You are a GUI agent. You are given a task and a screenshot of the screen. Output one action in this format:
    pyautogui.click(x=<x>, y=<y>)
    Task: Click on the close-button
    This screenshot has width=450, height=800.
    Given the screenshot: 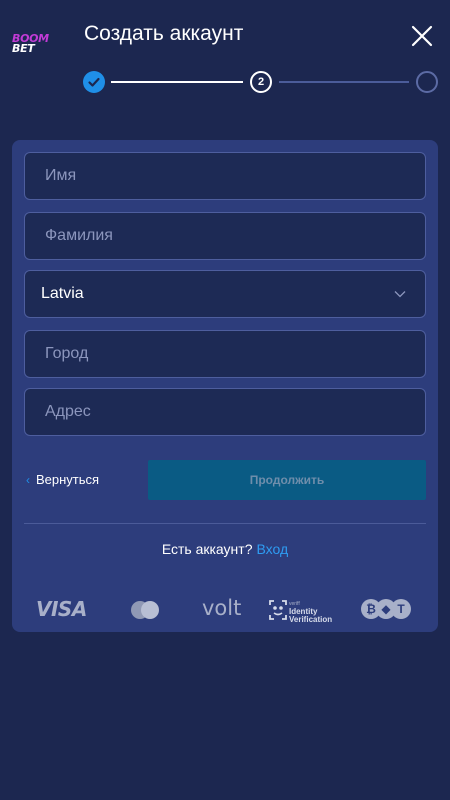 What is the action you would take?
    pyautogui.click(x=422, y=36)
    